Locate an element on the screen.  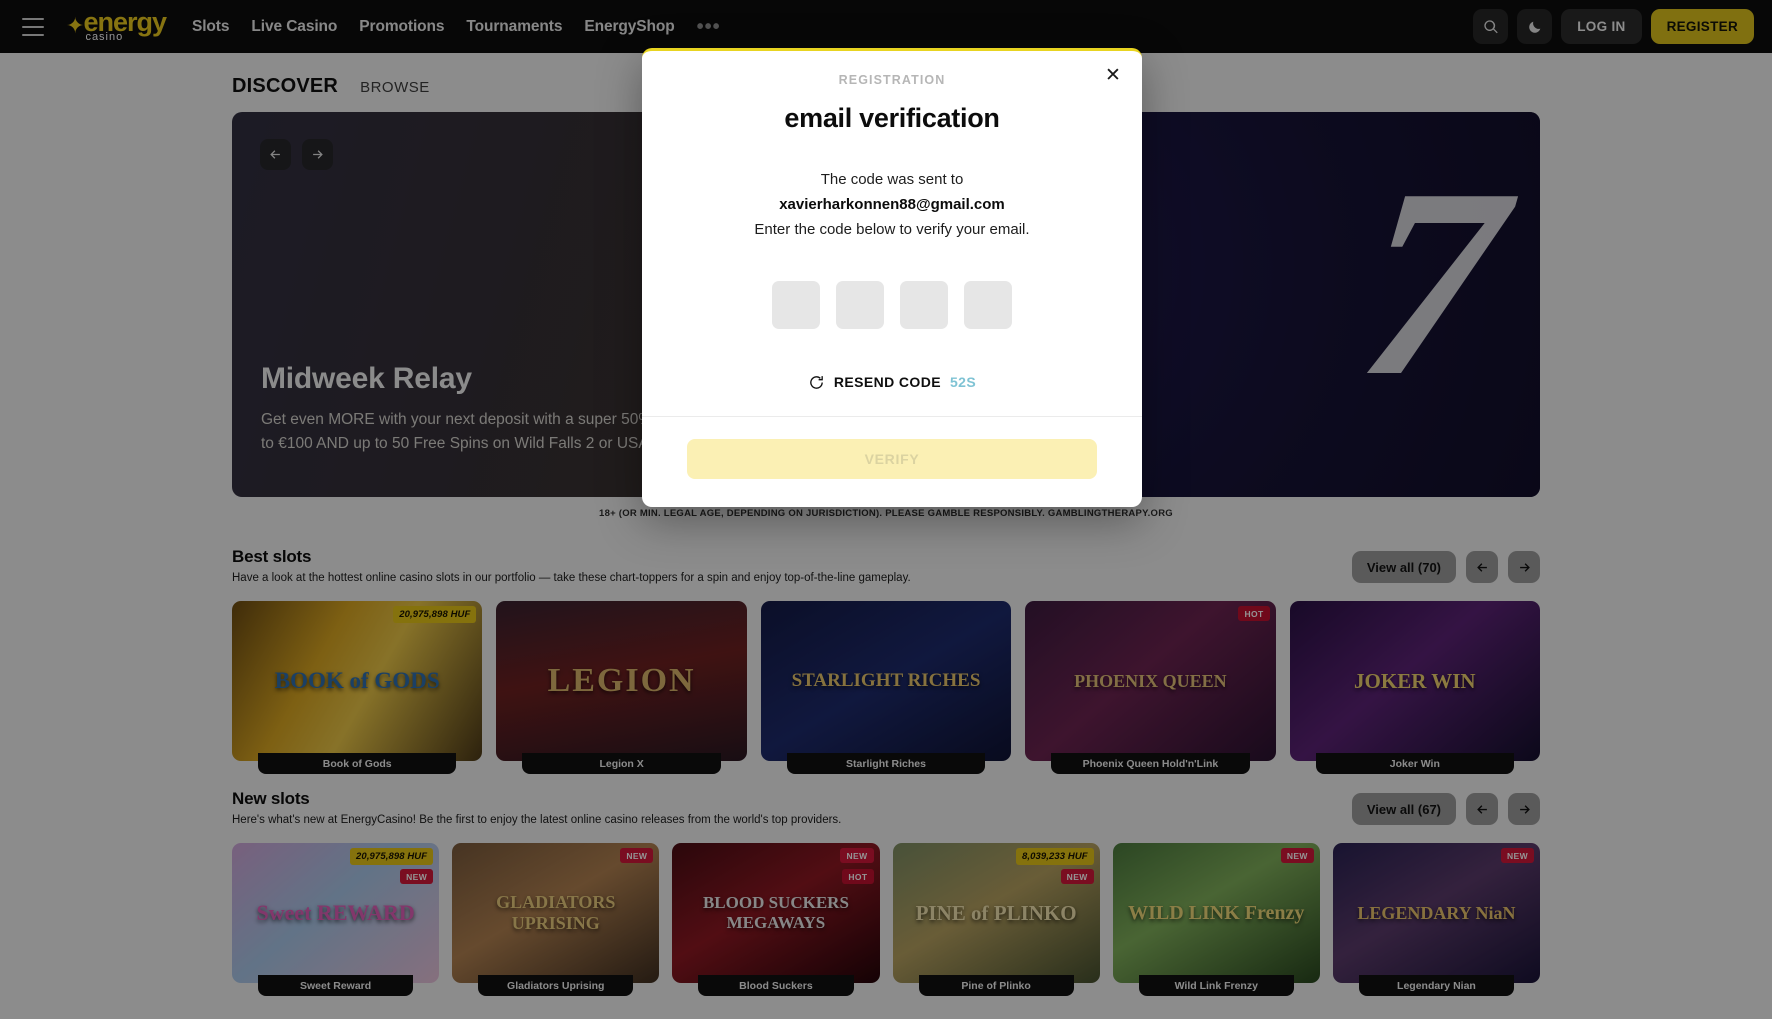
verification-code-inputs is located at coordinates (892, 304).